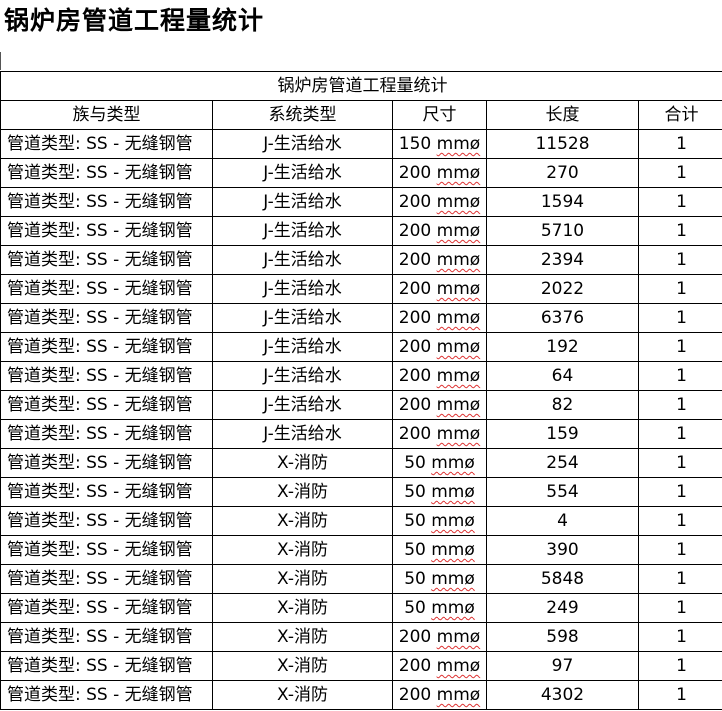 Image resolution: width=722 pixels, height=711 pixels. What do you see at coordinates (562, 318) in the screenshot?
I see `cell-length: 6376` at bounding box center [562, 318].